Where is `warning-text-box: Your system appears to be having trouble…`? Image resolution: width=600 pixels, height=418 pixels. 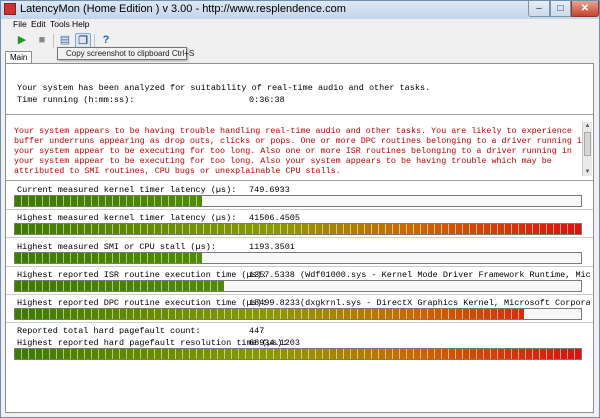 warning-text-box: Your system appears to be having trouble… is located at coordinates (298, 148).